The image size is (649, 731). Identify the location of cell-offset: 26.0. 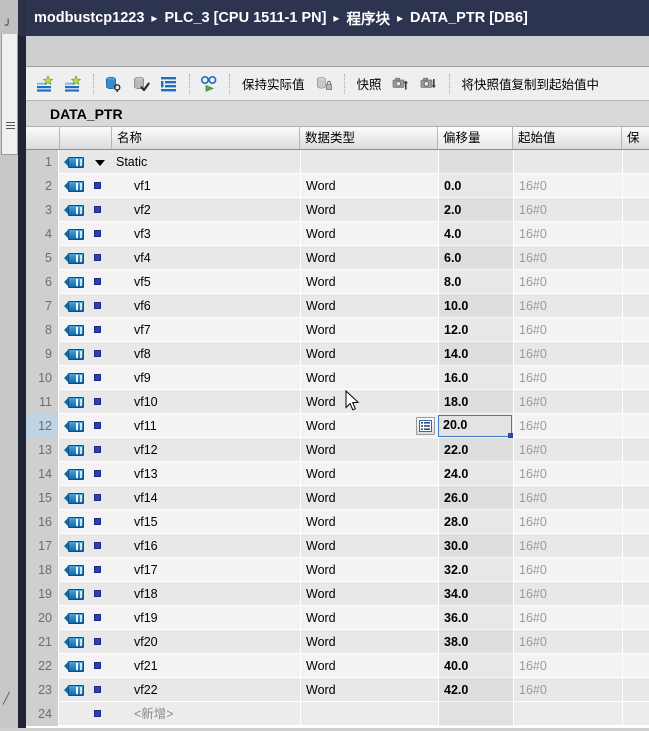
(475, 498).